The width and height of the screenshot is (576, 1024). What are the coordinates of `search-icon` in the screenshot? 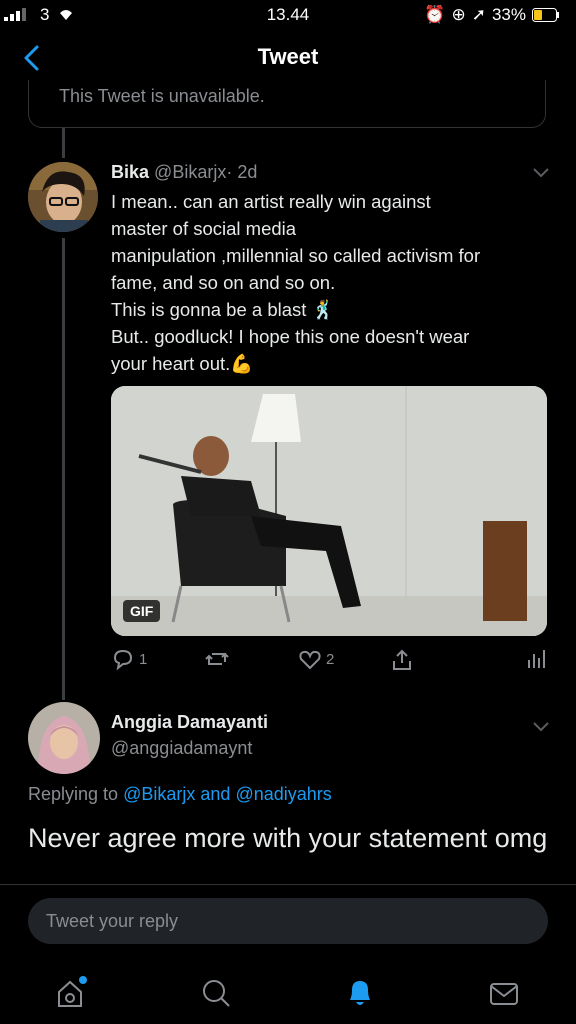 It's located at (216, 993).